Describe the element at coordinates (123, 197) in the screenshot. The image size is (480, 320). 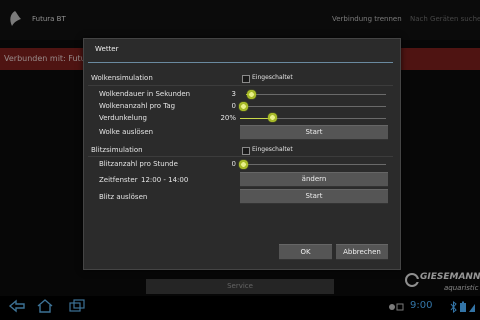
I see `lightning-trigger-label: Blitz auslösen` at that location.